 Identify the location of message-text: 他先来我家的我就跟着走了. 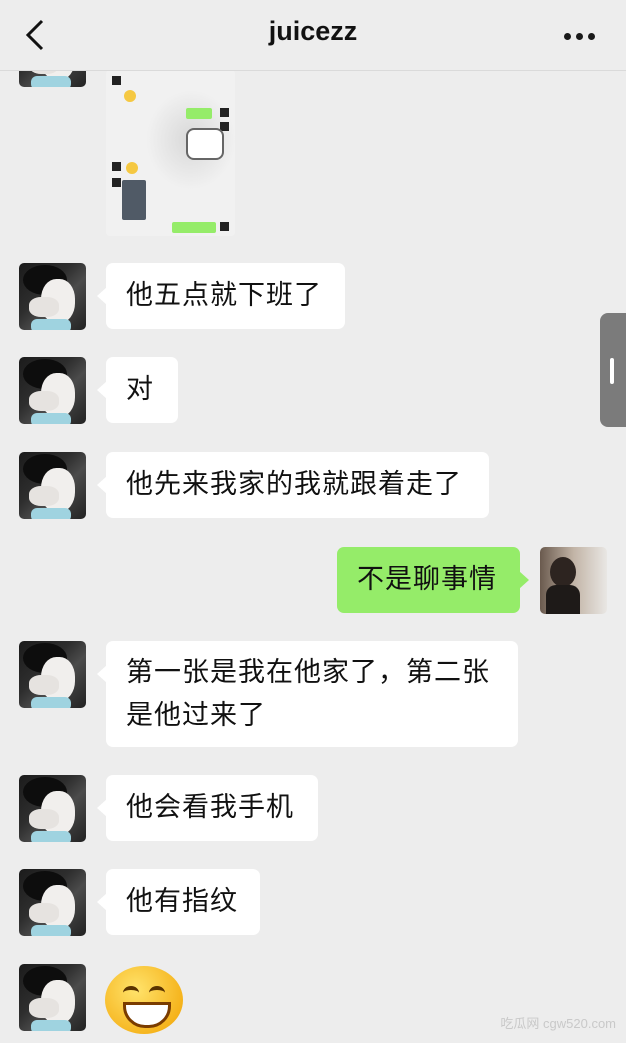
(294, 484).